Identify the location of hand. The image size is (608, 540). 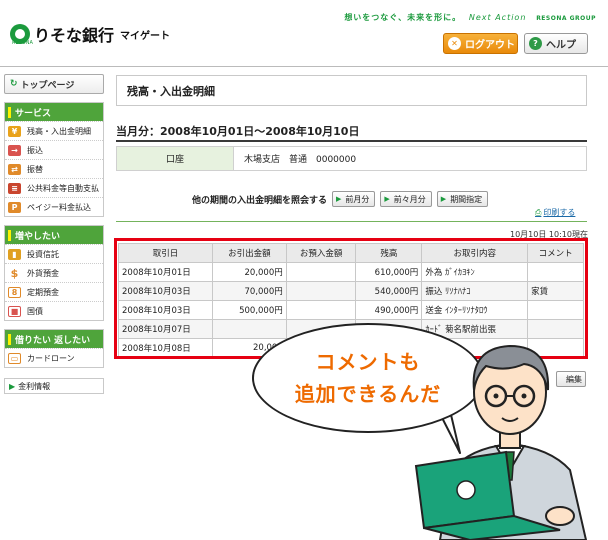
(560, 516).